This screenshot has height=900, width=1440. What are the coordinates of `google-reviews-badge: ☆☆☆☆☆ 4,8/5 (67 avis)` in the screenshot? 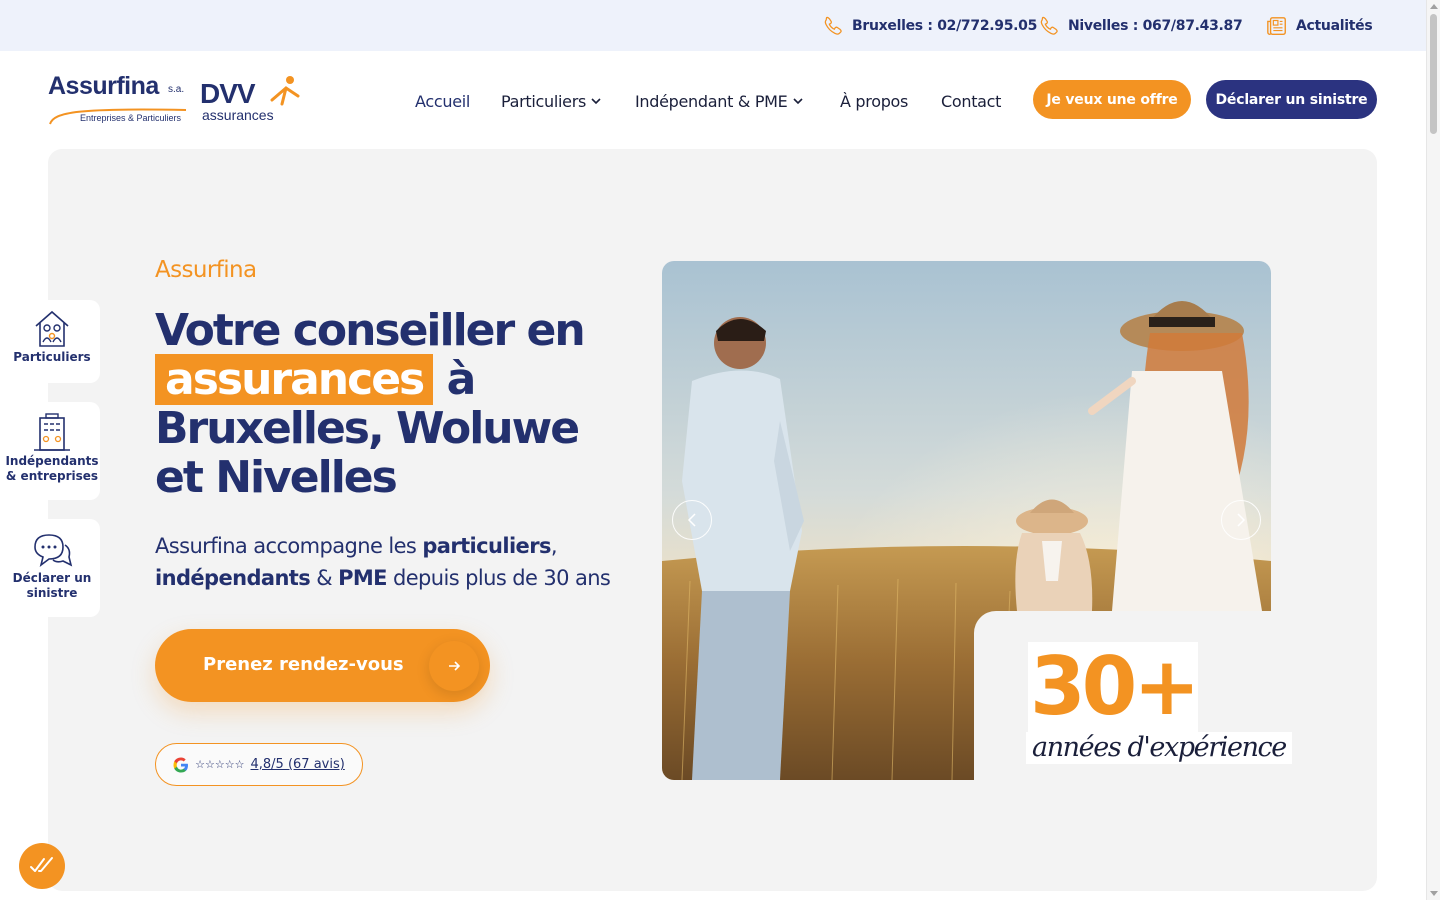 It's located at (259, 764).